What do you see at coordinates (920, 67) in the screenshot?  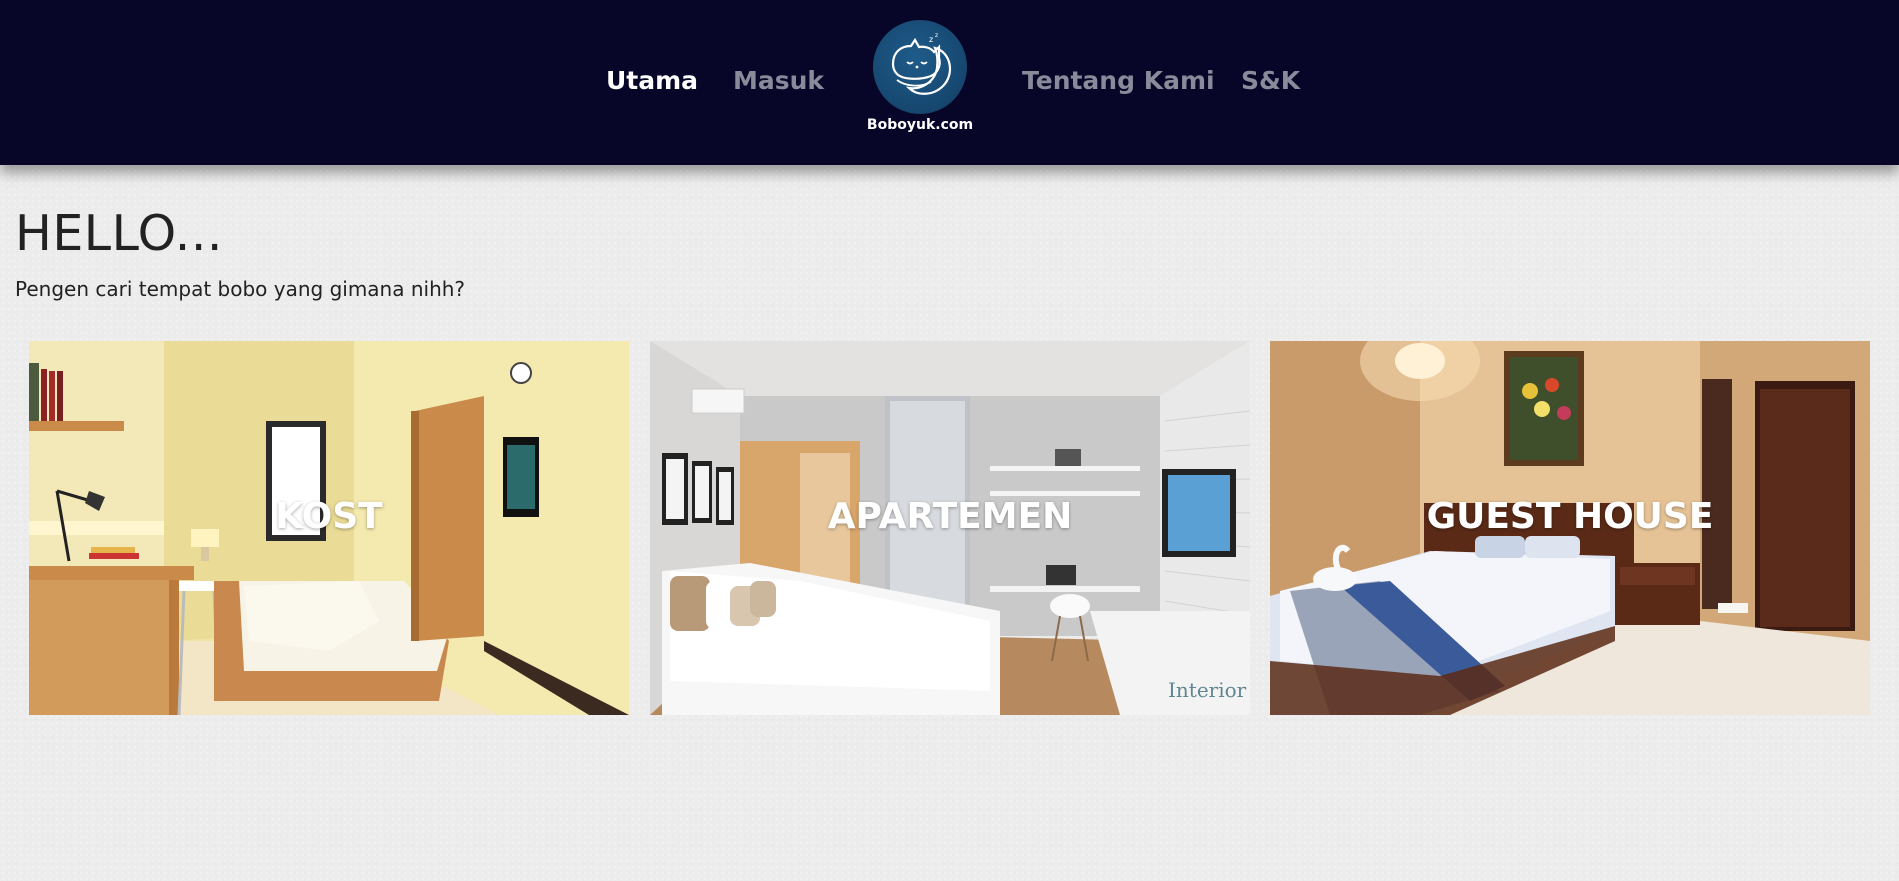 I see `sleeping-cat-logo-icon: z z` at bounding box center [920, 67].